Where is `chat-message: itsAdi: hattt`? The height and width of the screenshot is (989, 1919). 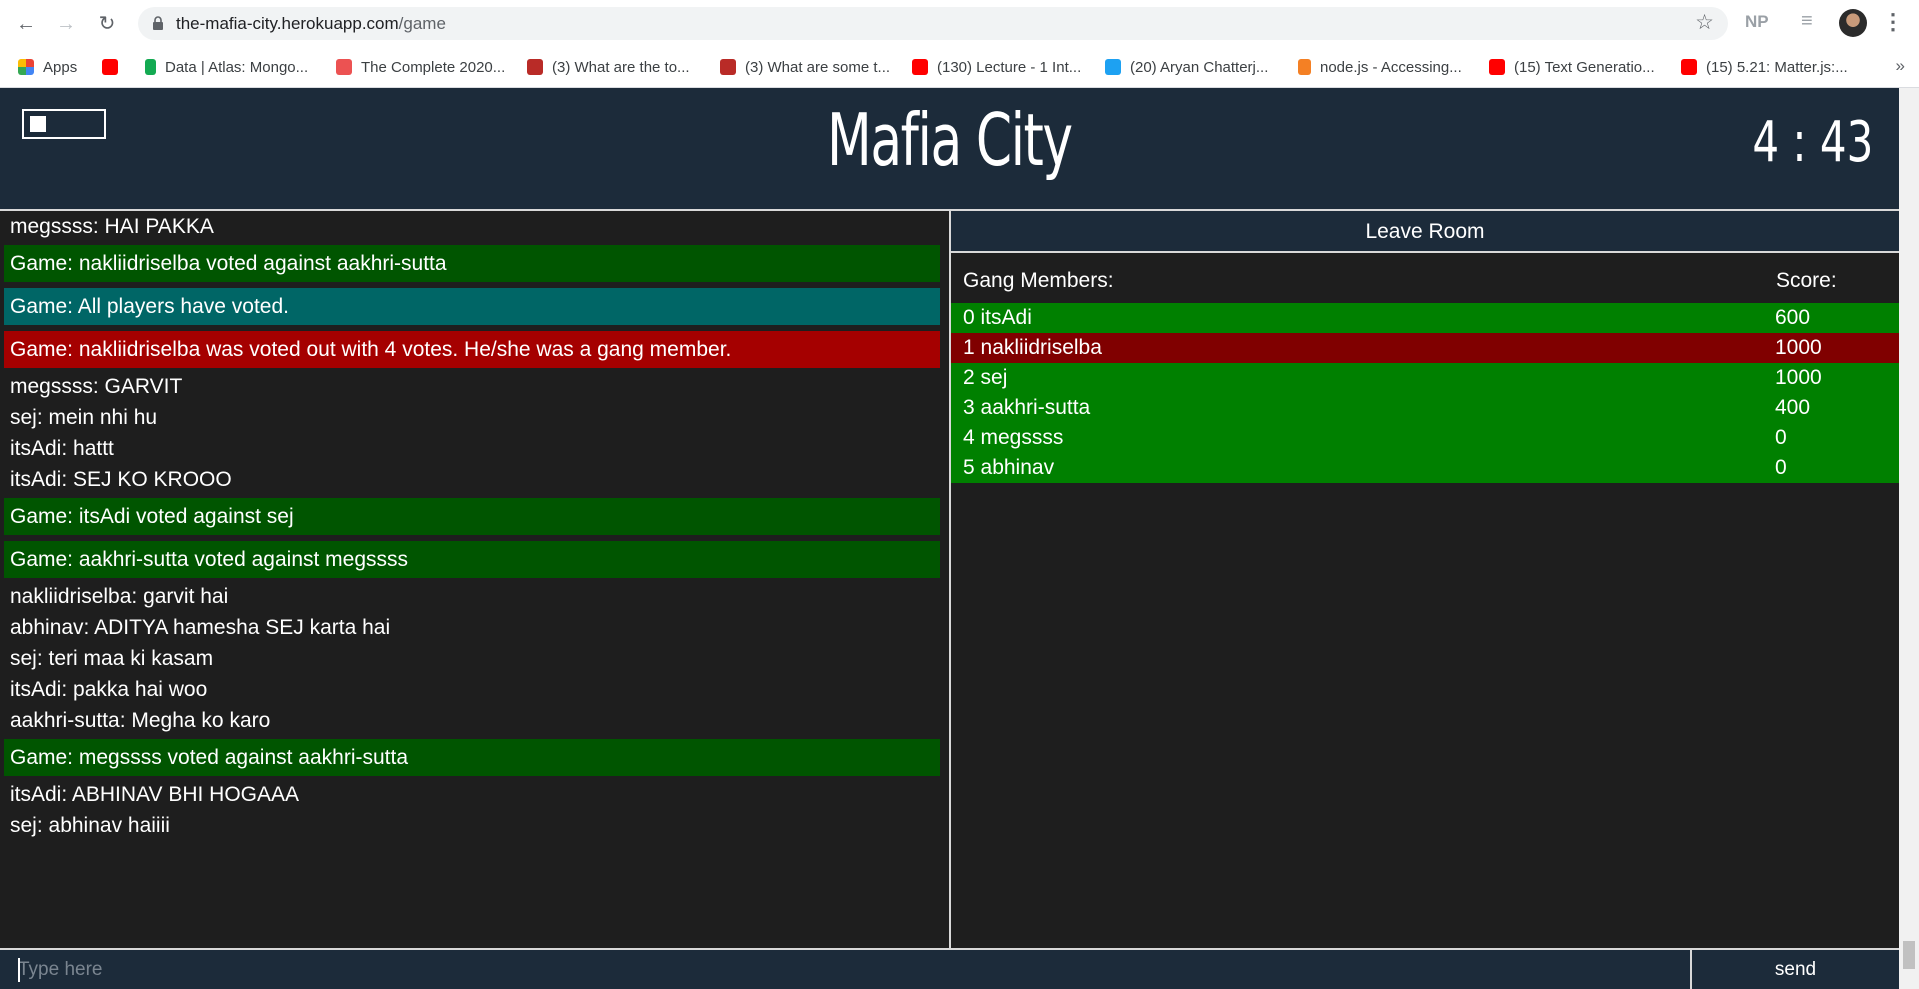 chat-message: itsAdi: hattt is located at coordinates (62, 448).